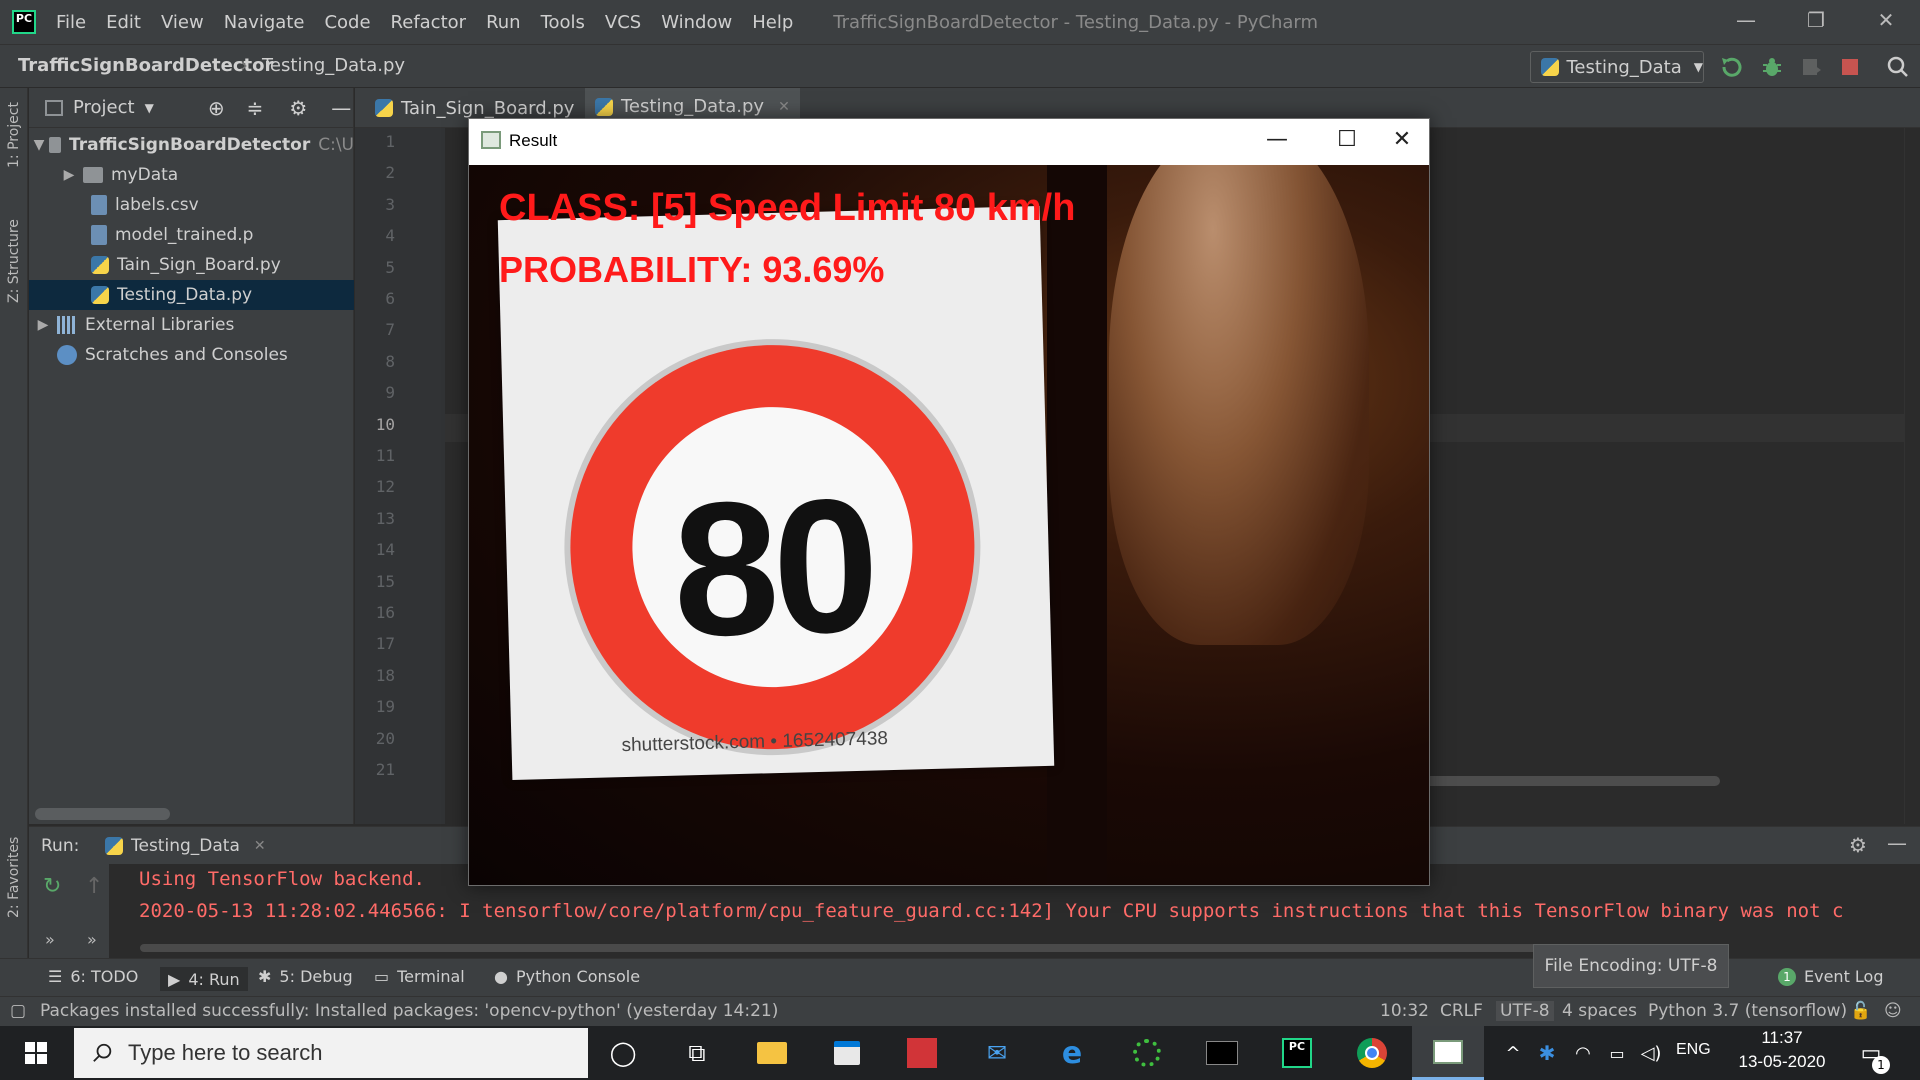 The width and height of the screenshot is (1920, 1080). Describe the element at coordinates (18, 1011) in the screenshot. I see `status-panel-icon: ▢` at that location.